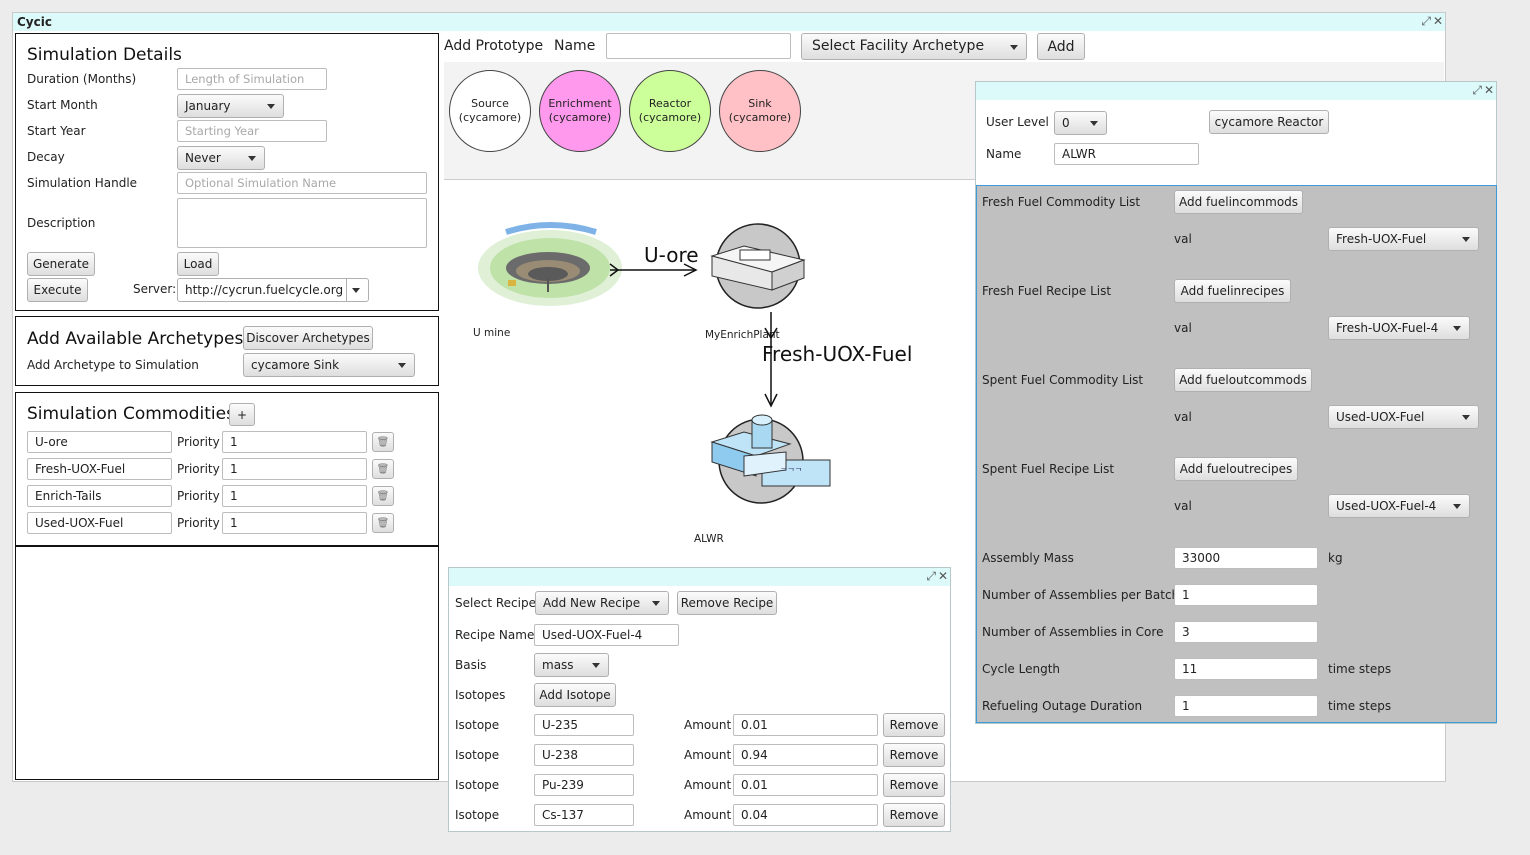 Image resolution: width=1530 pixels, height=855 pixels. What do you see at coordinates (698, 46) in the screenshot?
I see `prototype-name-input` at bounding box center [698, 46].